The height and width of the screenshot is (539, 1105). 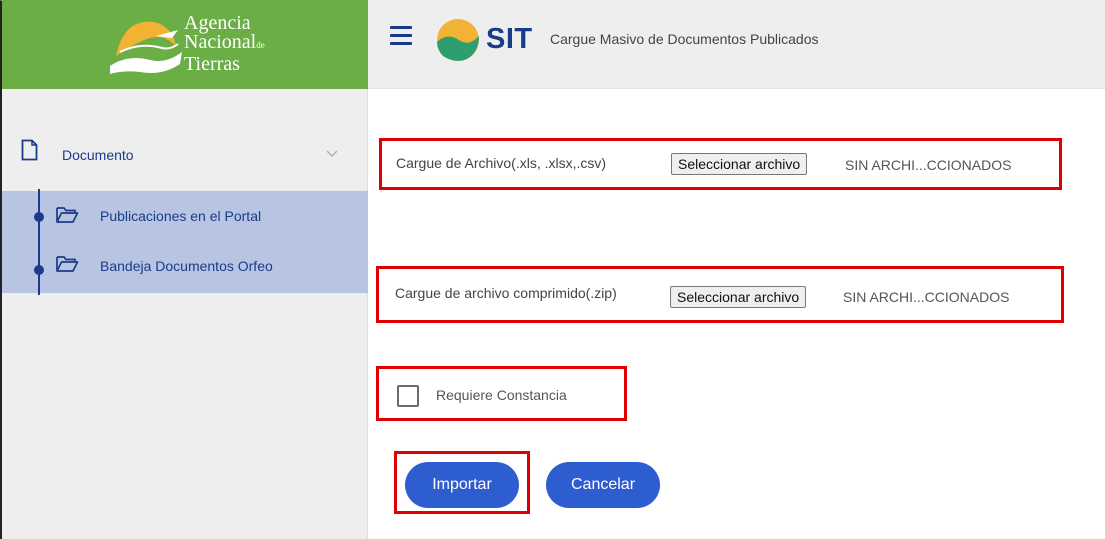 What do you see at coordinates (509, 39) in the screenshot?
I see `sit-brand: SIT` at bounding box center [509, 39].